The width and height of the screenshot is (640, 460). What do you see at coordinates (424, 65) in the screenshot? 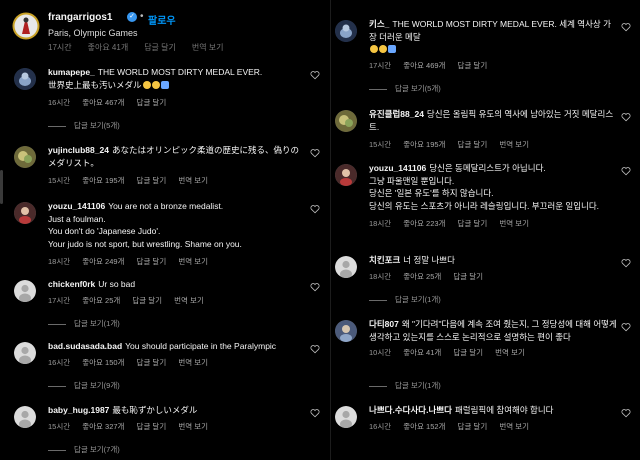
I see `comment-likes: 좋아요 469개` at bounding box center [424, 65].